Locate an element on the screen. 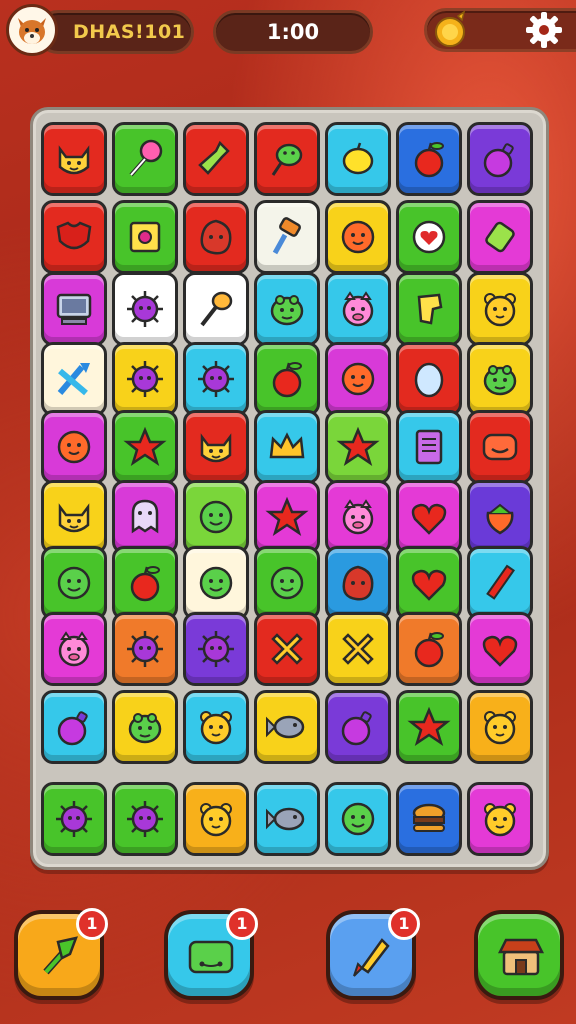  arrows-icon is located at coordinates (73, 379).